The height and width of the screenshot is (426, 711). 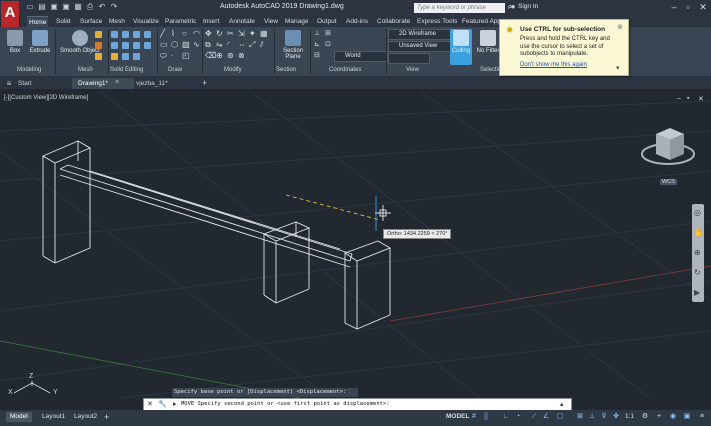 What do you see at coordinates (297, 21) in the screenshot?
I see `tab-manage: Manage` at bounding box center [297, 21].